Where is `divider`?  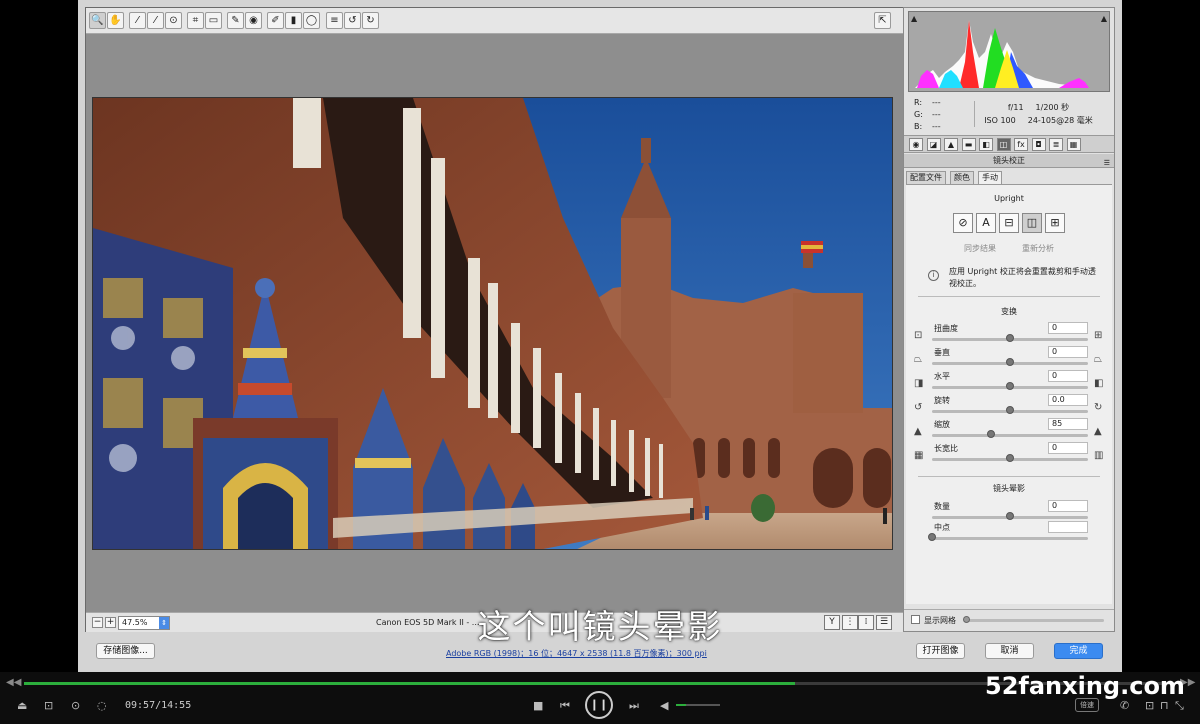
divider is located at coordinates (1009, 476).